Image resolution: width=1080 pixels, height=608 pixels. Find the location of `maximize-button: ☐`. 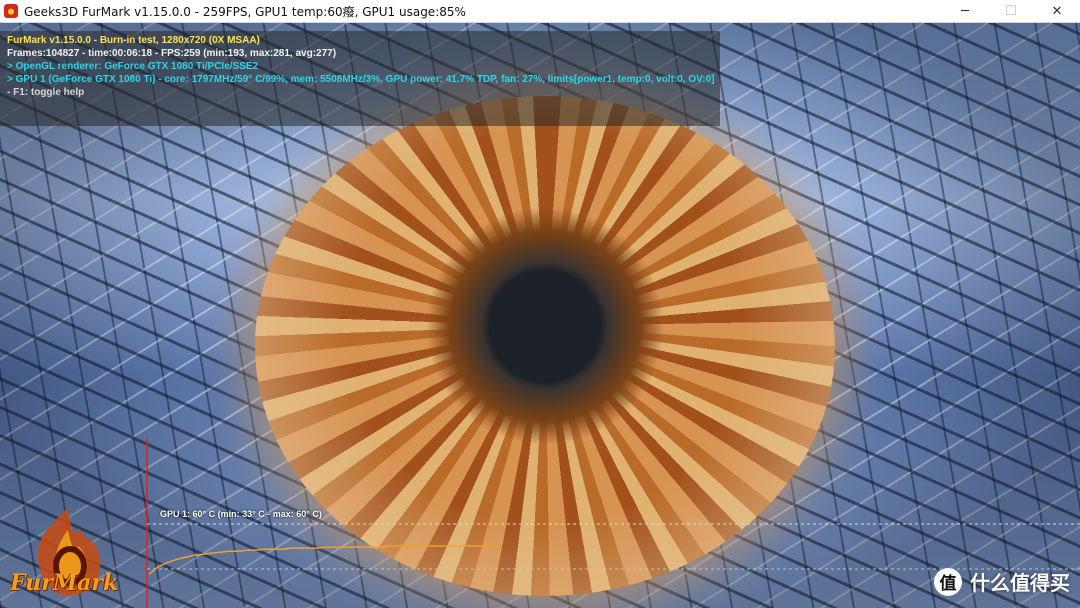

maximize-button: ☐ is located at coordinates (1011, 11).